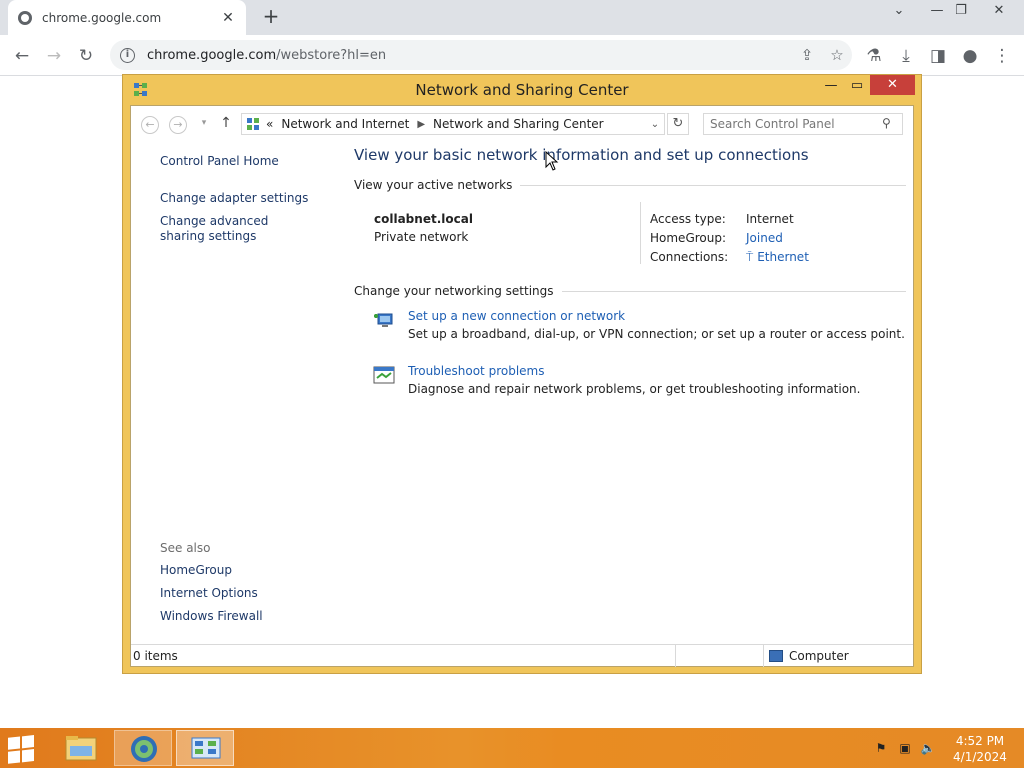  What do you see at coordinates (970, 56) in the screenshot?
I see `profile-avatar-icon: ●` at bounding box center [970, 56].